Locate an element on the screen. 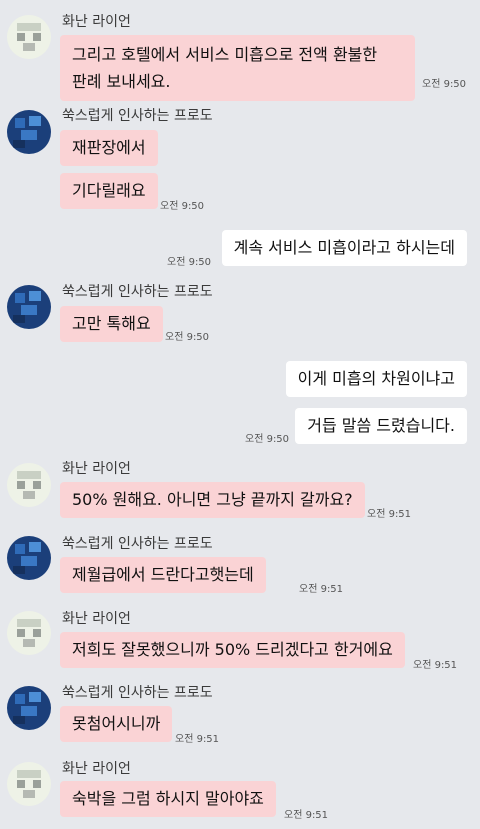 This screenshot has width=480, height=829. message-text: 숙박을 그럼 하시지 말아야죠 is located at coordinates (168, 798).